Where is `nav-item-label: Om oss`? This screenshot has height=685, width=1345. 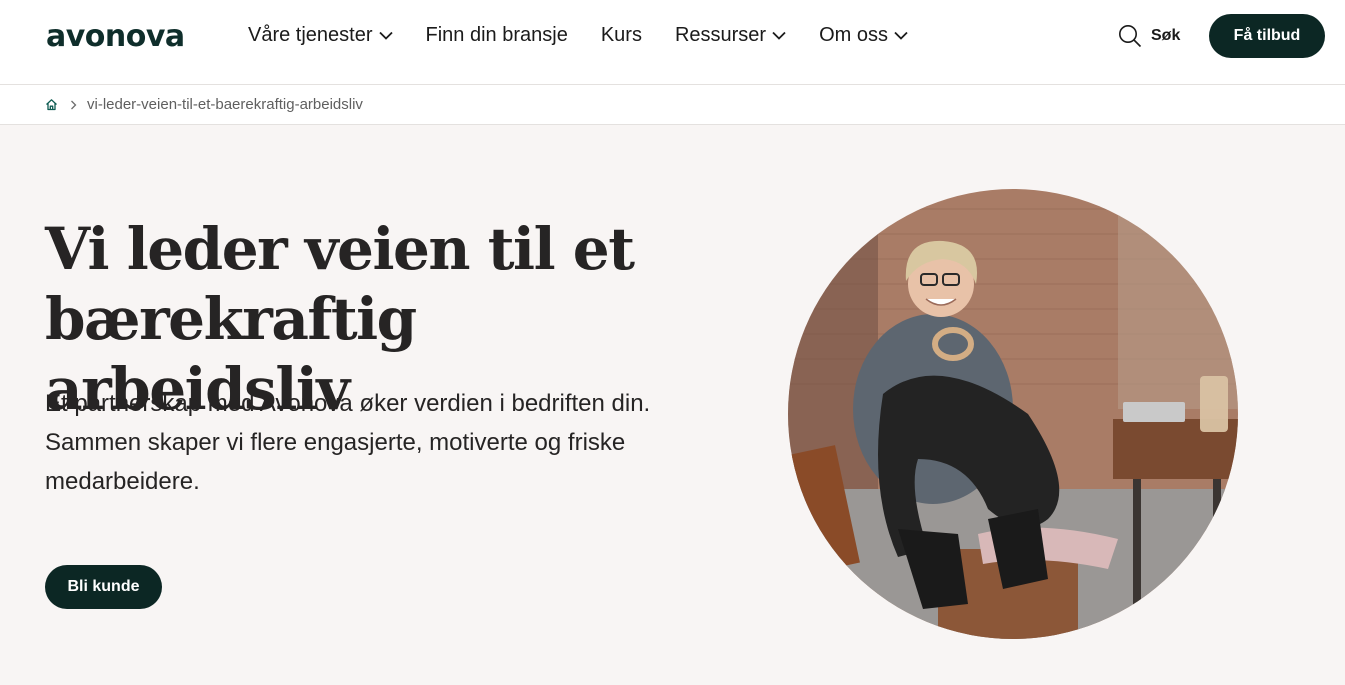
nav-item-label: Om oss is located at coordinates (853, 35).